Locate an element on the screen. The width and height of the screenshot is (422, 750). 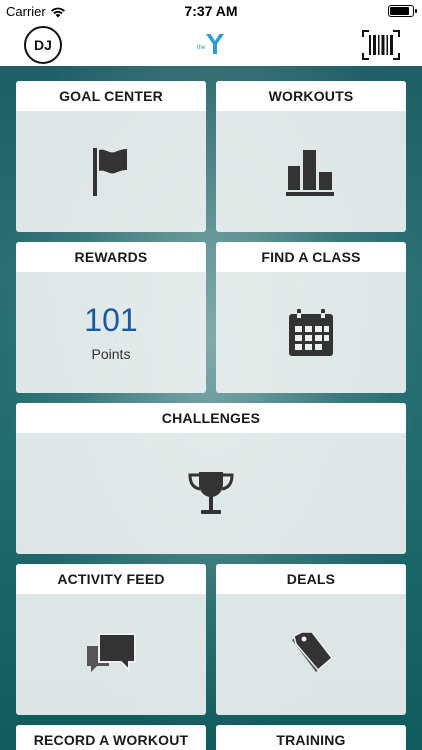
points-value: 101 is located at coordinates (111, 319).